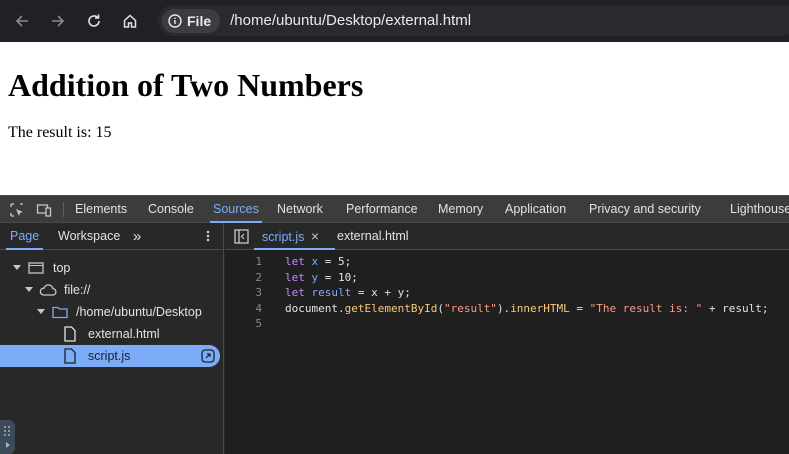  Describe the element at coordinates (48, 290) in the screenshot. I see `cloud-icon` at that location.